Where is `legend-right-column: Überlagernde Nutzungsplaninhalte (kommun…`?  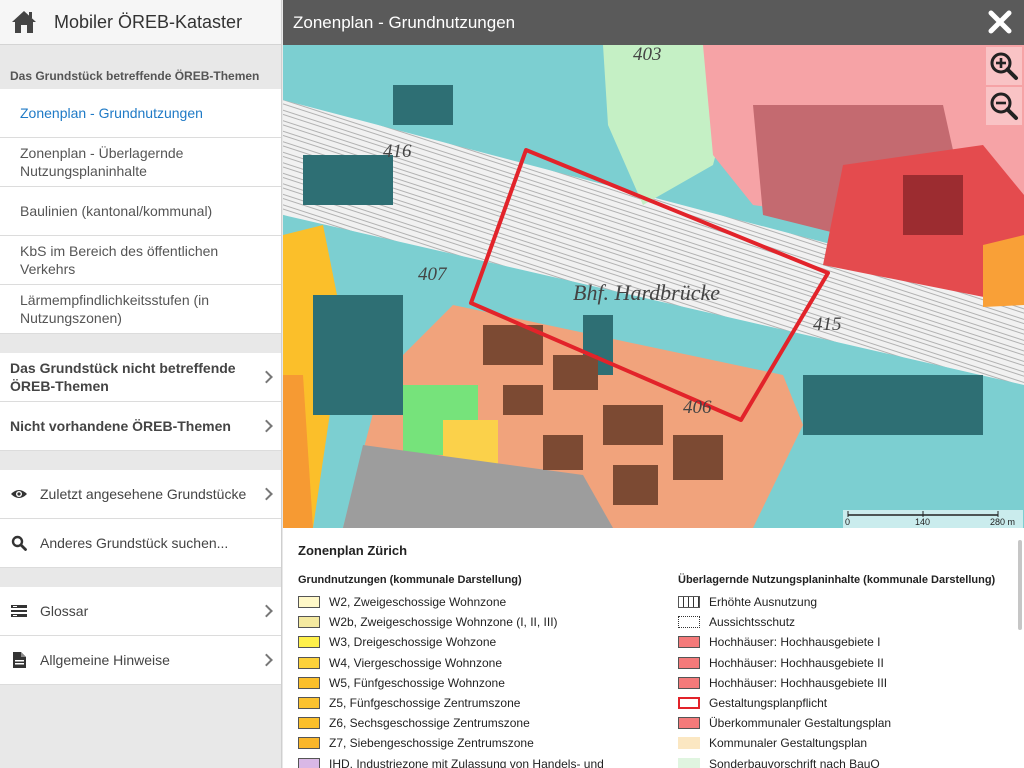 legend-right-column: Überlagernde Nutzungsplaninhalte (kommun… is located at coordinates (848, 671).